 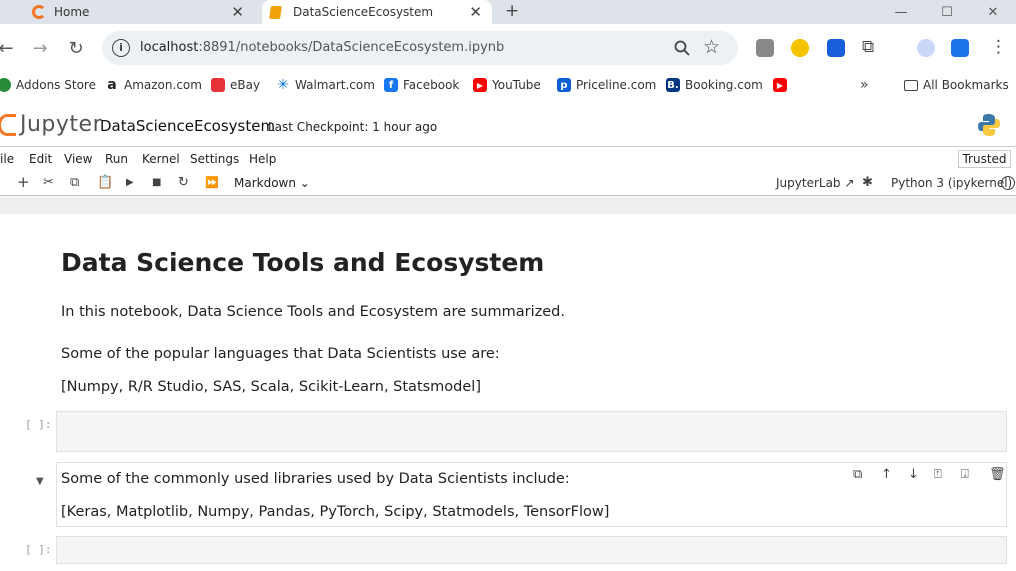 What do you see at coordinates (9, 48) in the screenshot?
I see `back-icon: ←` at bounding box center [9, 48].